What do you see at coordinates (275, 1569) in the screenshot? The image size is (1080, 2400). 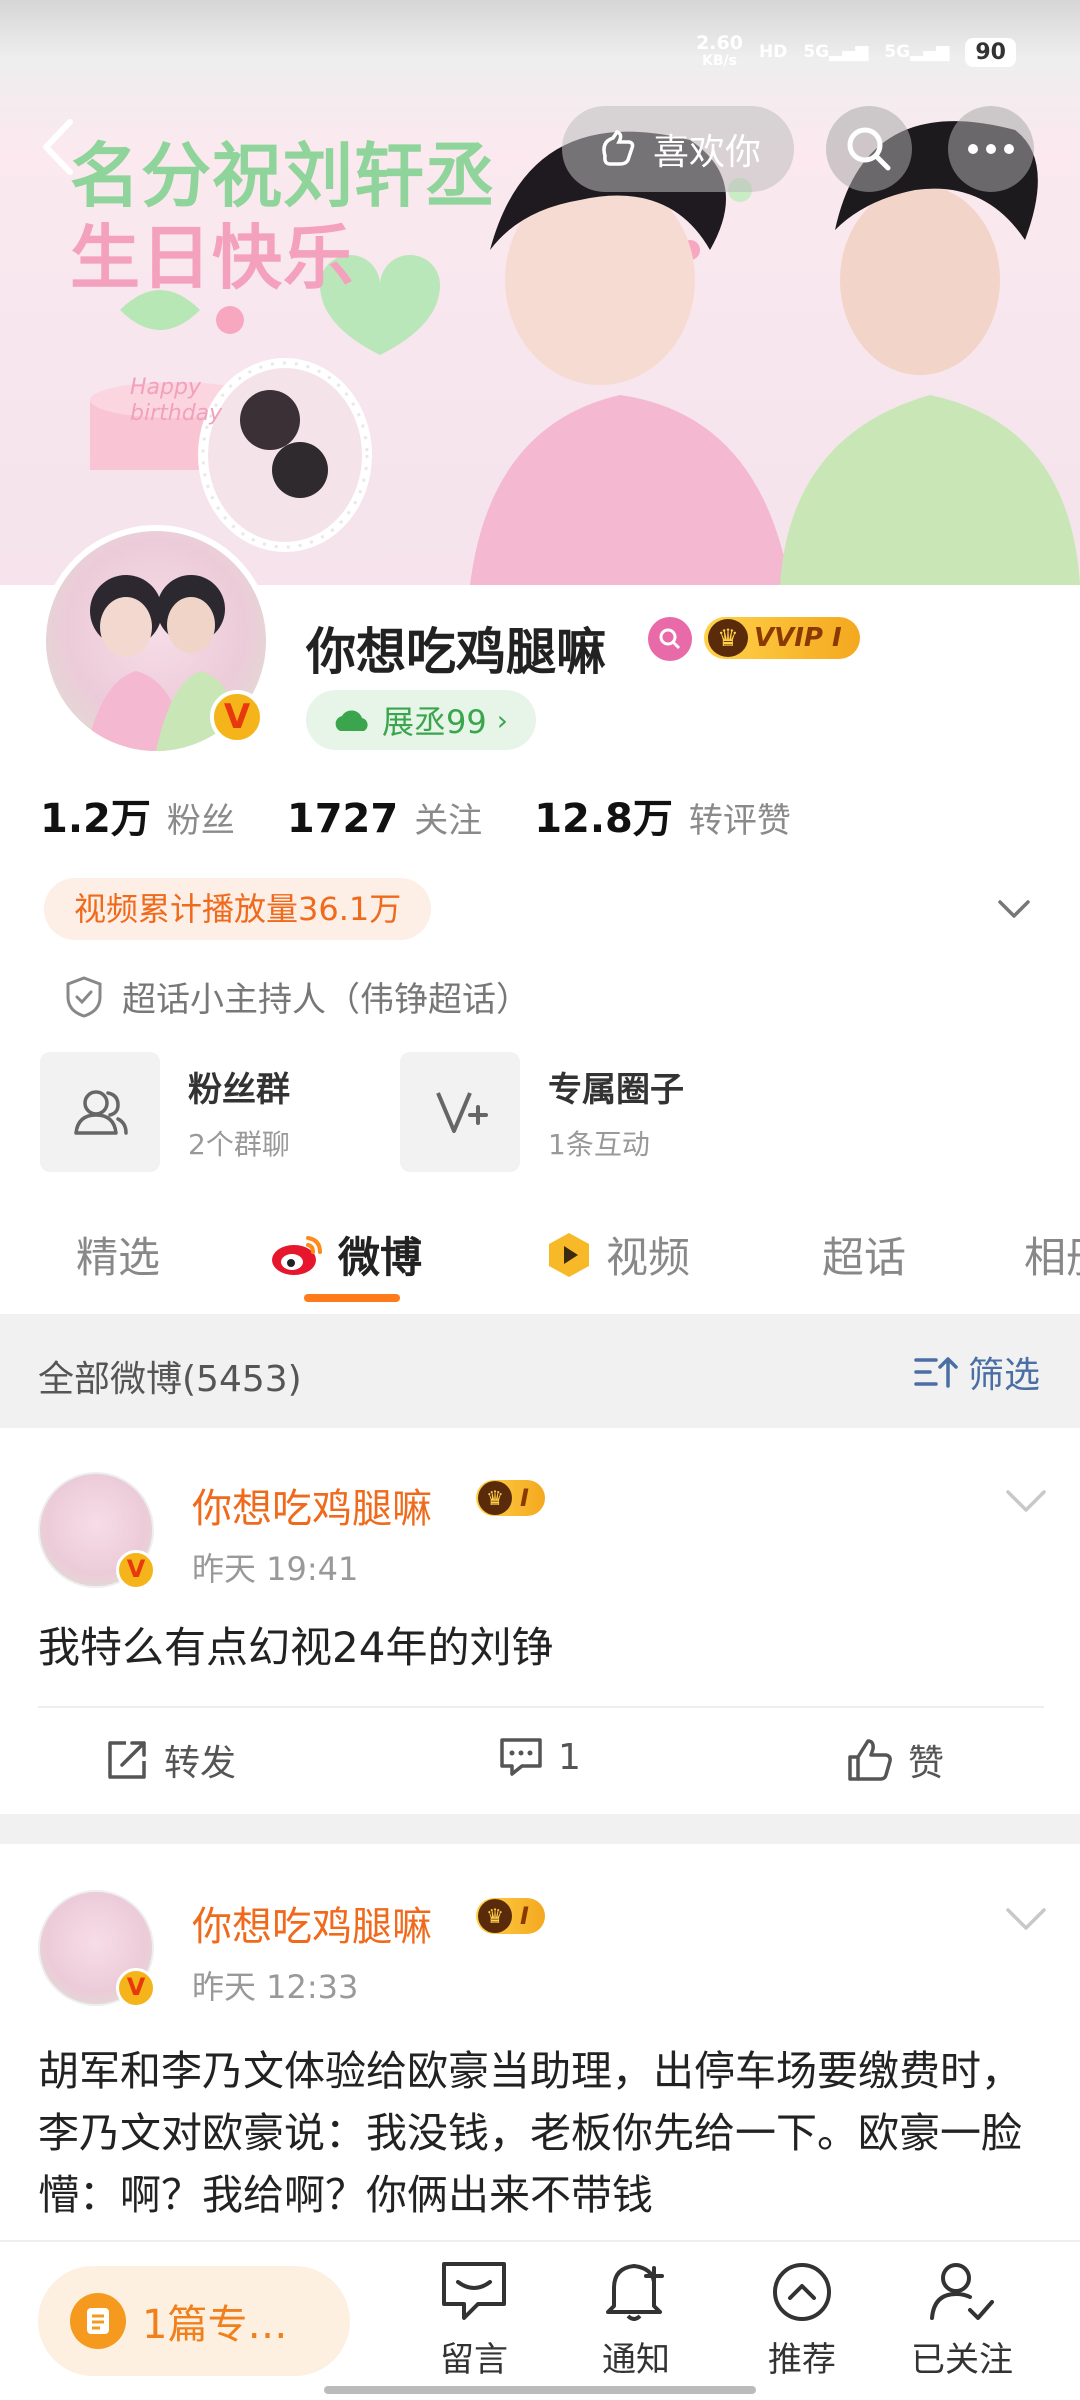 I see `post-time: 昨天 19:41` at bounding box center [275, 1569].